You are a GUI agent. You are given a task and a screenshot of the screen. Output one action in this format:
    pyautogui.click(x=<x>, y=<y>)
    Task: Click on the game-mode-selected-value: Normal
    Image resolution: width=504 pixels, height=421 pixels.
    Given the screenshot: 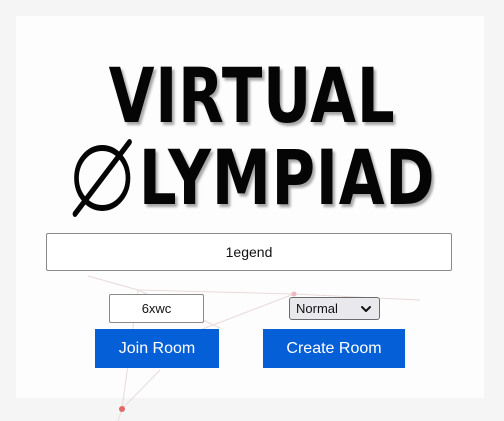 What is the action you would take?
    pyautogui.click(x=317, y=308)
    